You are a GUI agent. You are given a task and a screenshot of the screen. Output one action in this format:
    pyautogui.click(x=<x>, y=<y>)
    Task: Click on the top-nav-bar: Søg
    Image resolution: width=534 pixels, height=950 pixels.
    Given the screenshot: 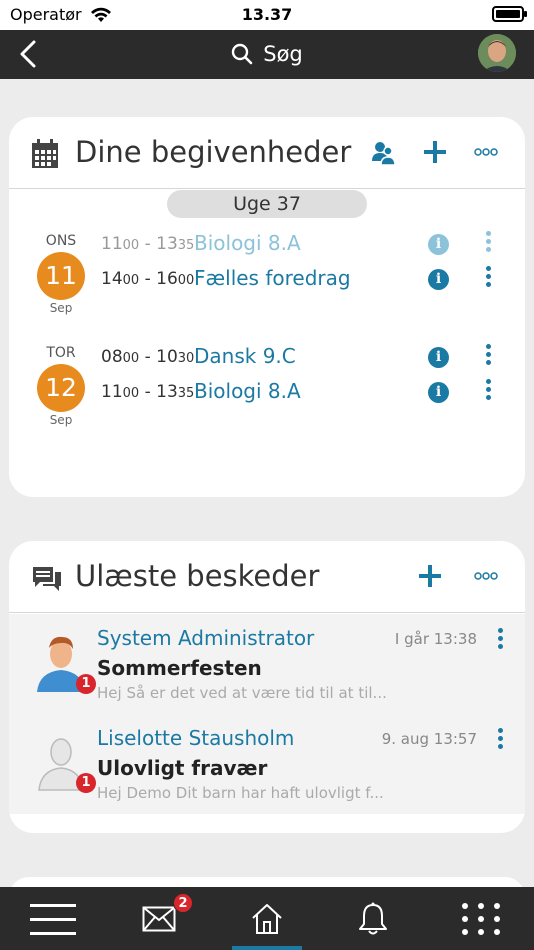 What is the action you would take?
    pyautogui.click(x=267, y=54)
    